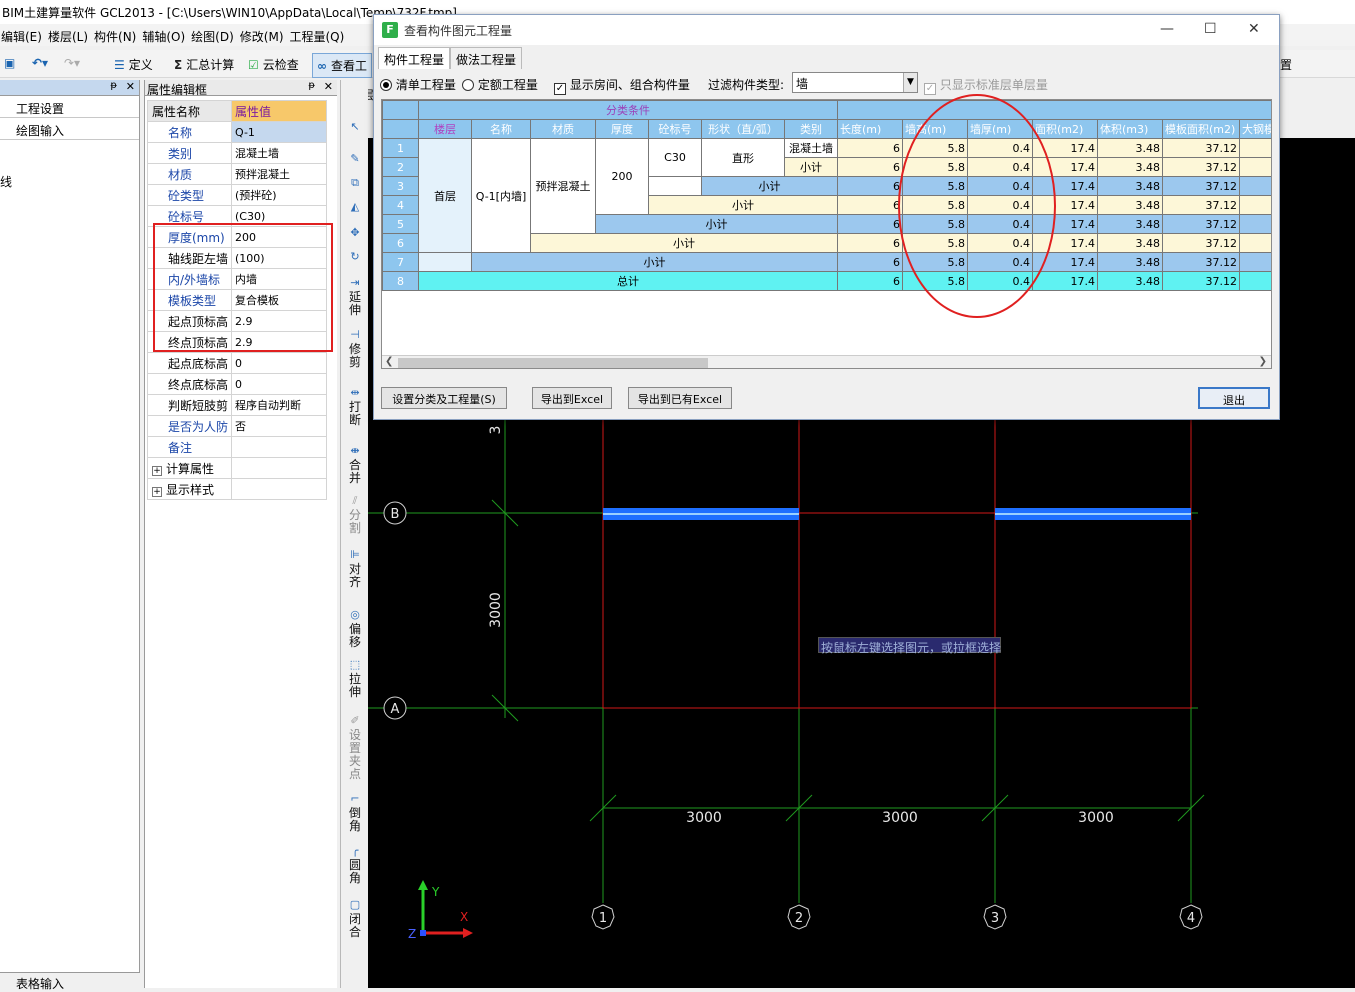 Image resolution: width=1355 pixels, height=992 pixels. What do you see at coordinates (355, 678) in the screenshot?
I see `stretch-tool: ⬚ 拉伸` at bounding box center [355, 678].